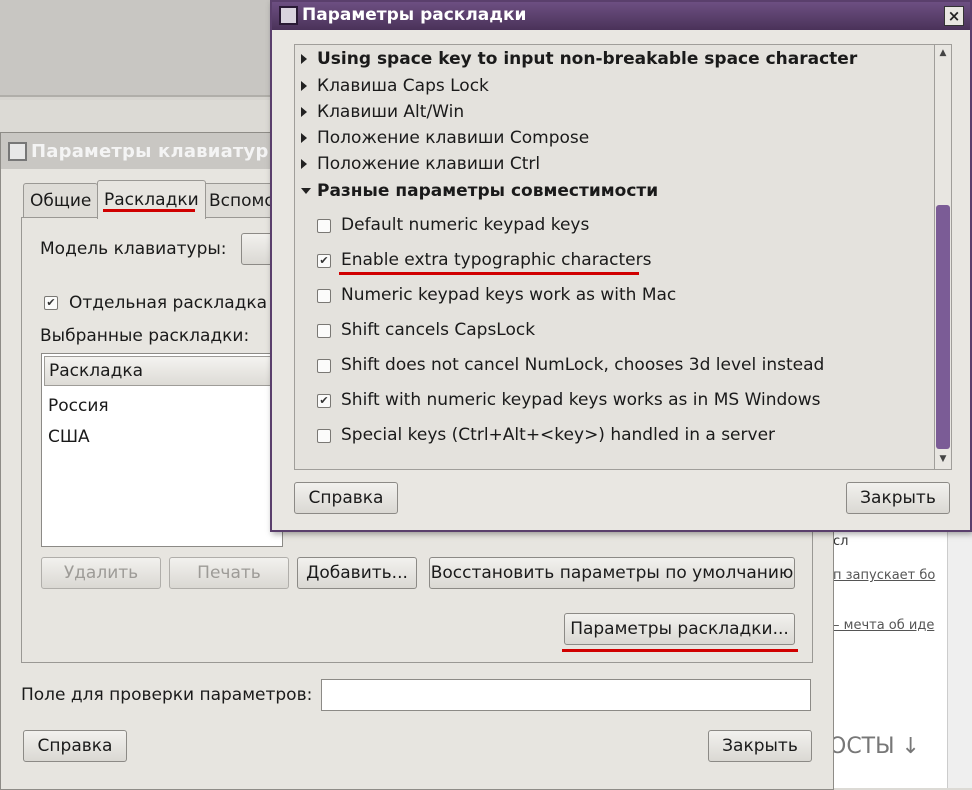  Describe the element at coordinates (414, 15) in the screenshot. I see `dialog-title: Параметры раскладки` at that location.